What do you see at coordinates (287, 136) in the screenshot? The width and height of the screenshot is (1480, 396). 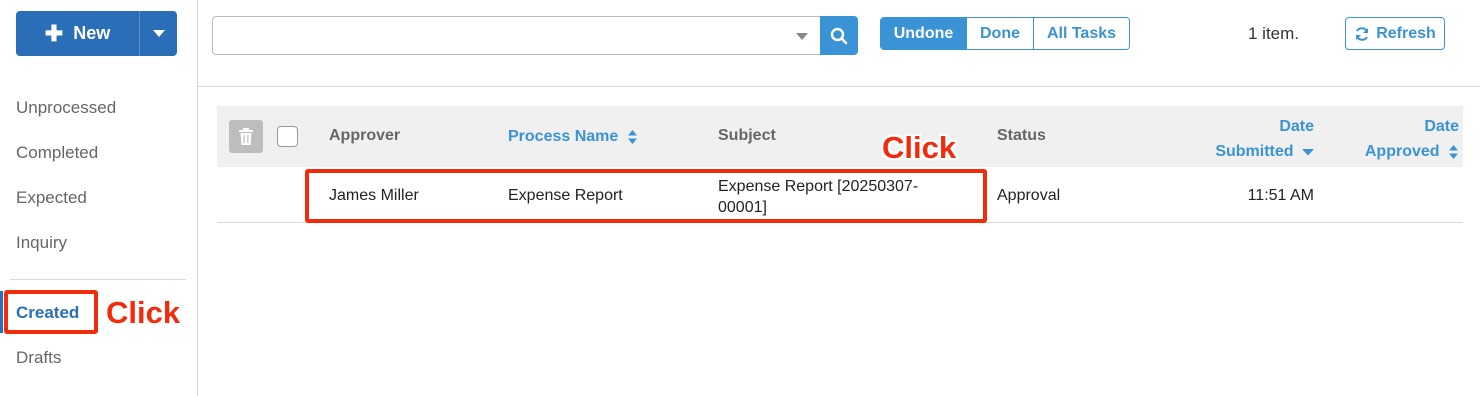 I see `select-all-checkbox` at bounding box center [287, 136].